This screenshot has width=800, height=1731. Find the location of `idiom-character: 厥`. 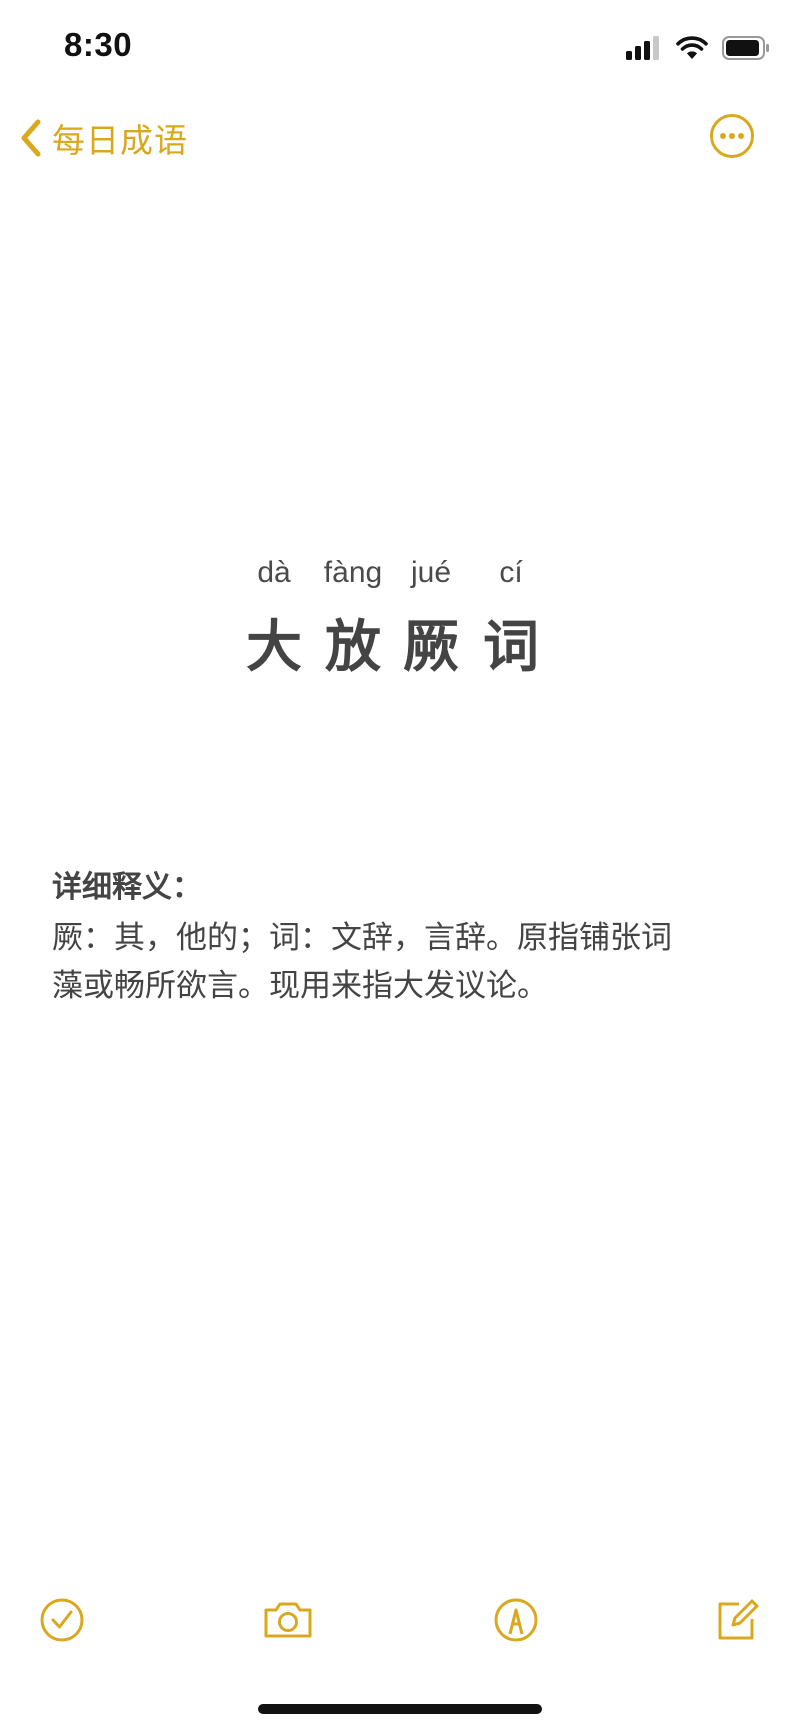

idiom-character: 厥 is located at coordinates (431, 647).